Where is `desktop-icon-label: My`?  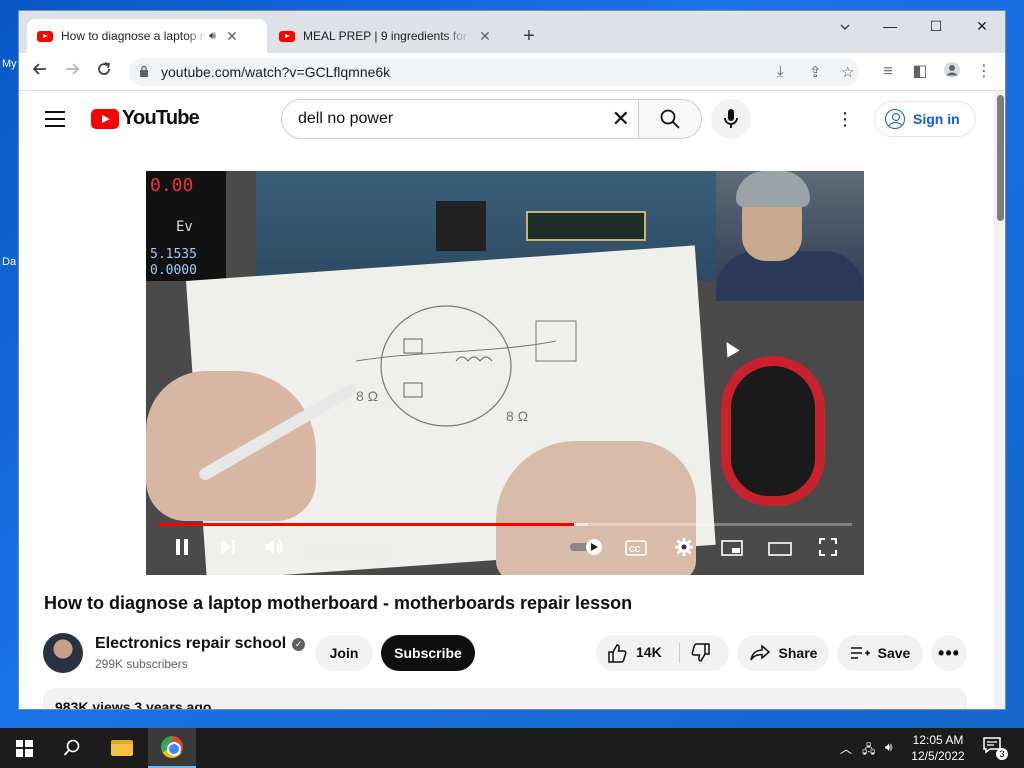 desktop-icon-label: My is located at coordinates (9, 64).